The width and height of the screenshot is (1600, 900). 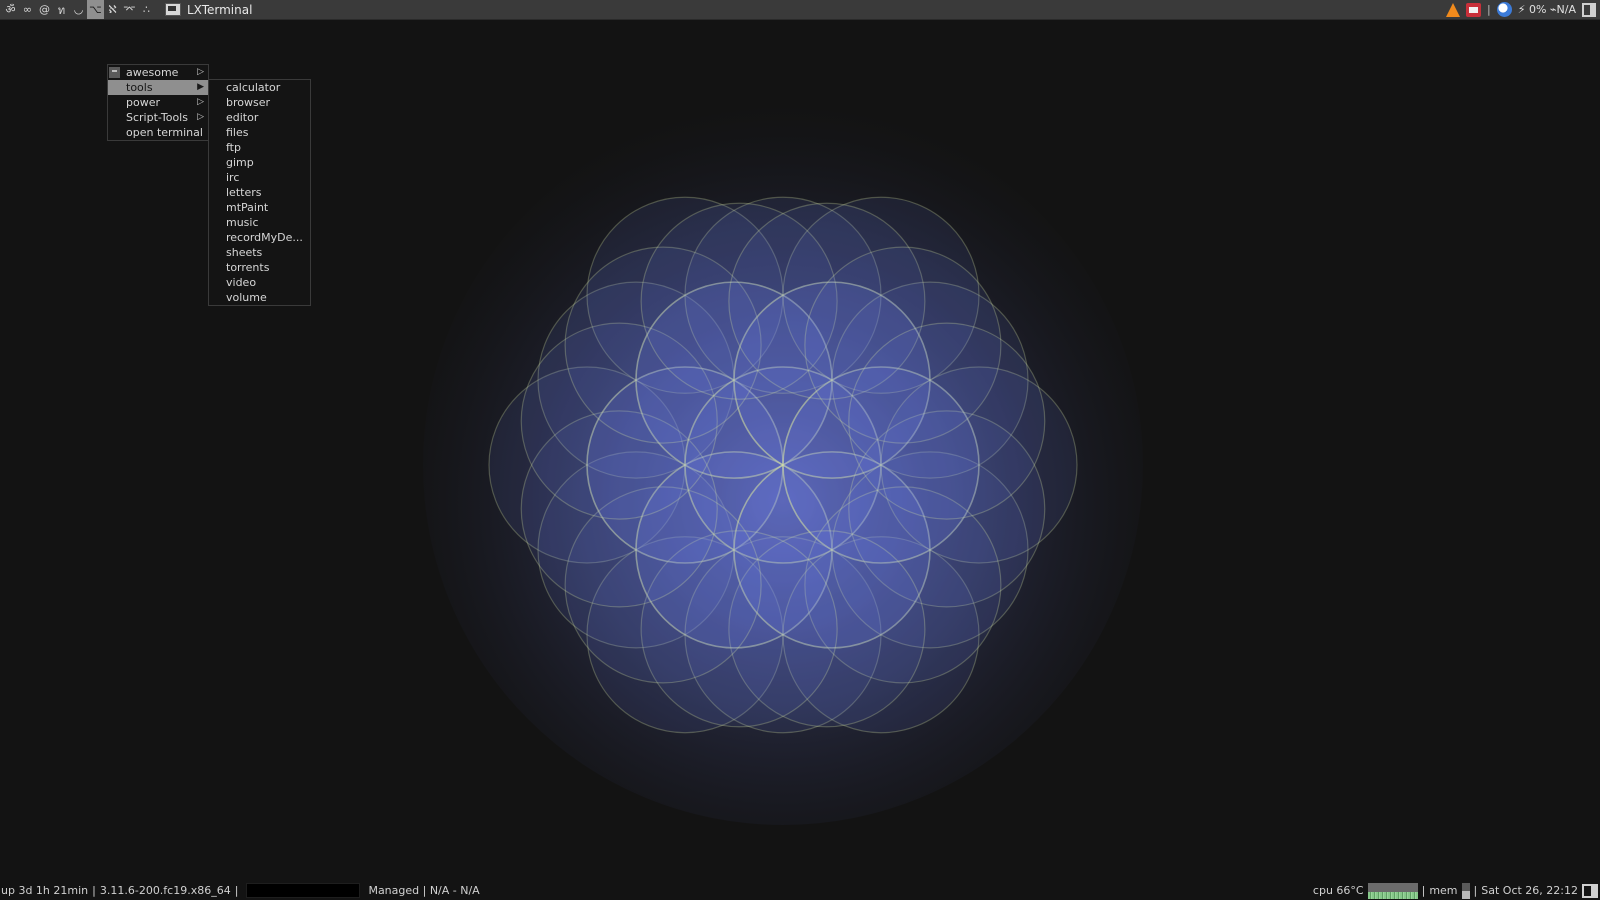 What do you see at coordinates (1338, 890) in the screenshot?
I see `cpu-temp-widget: cpu 66°C` at bounding box center [1338, 890].